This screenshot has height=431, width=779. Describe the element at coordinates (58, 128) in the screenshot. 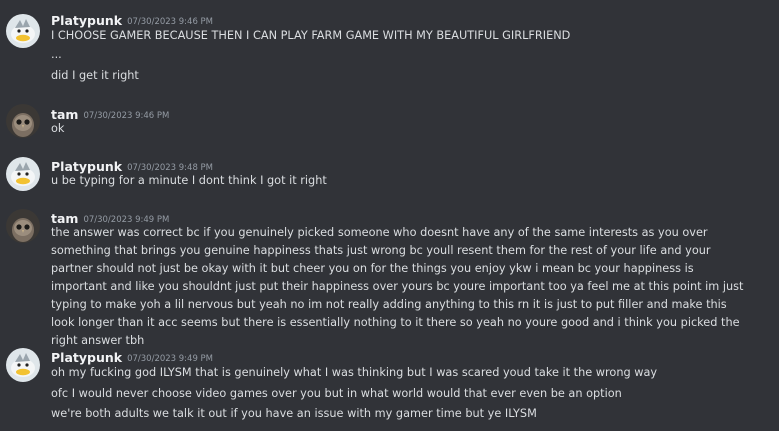

I see `message-text: ok` at that location.